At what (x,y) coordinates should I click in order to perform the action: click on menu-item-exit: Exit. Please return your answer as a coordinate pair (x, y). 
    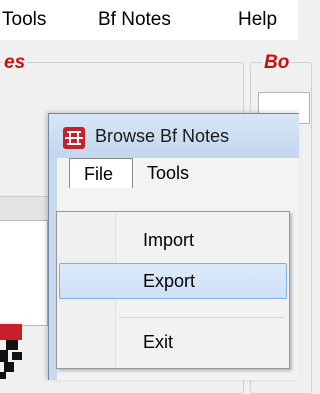
    Looking at the image, I should click on (173, 342).